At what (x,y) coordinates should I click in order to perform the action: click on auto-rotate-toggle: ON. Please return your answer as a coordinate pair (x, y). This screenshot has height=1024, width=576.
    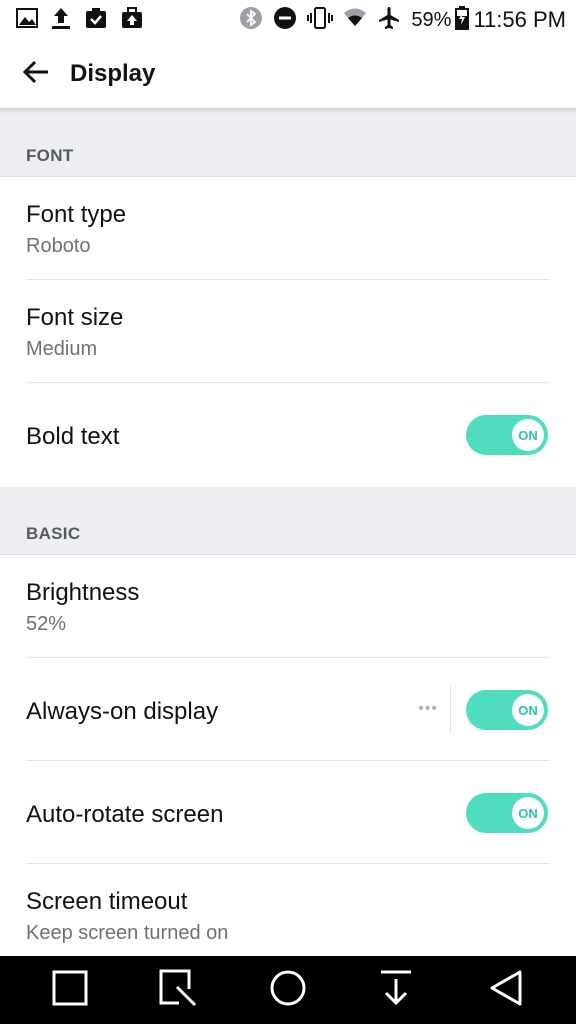
    Looking at the image, I should click on (507, 813).